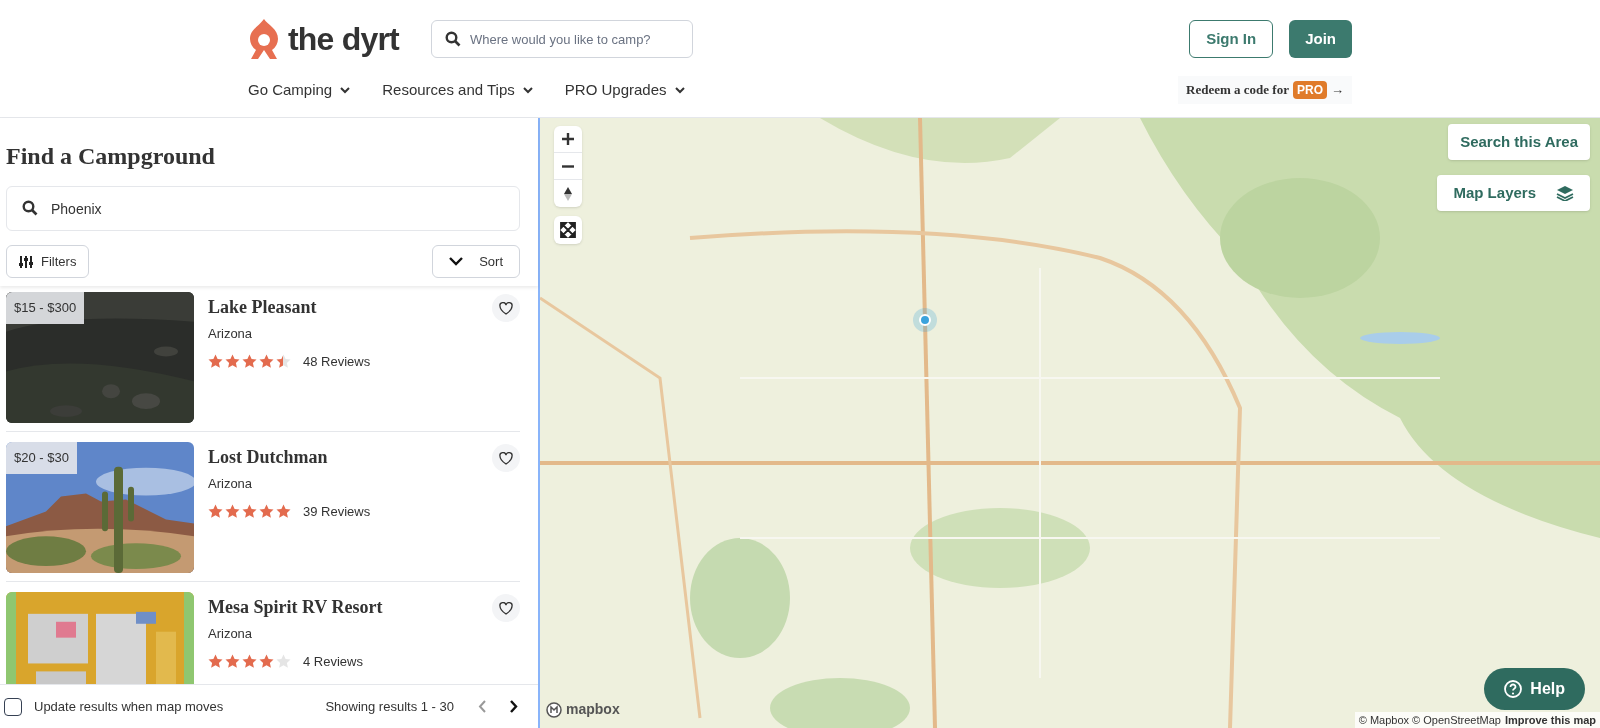 The image size is (1600, 728). I want to click on checkbox, so click(13, 706).